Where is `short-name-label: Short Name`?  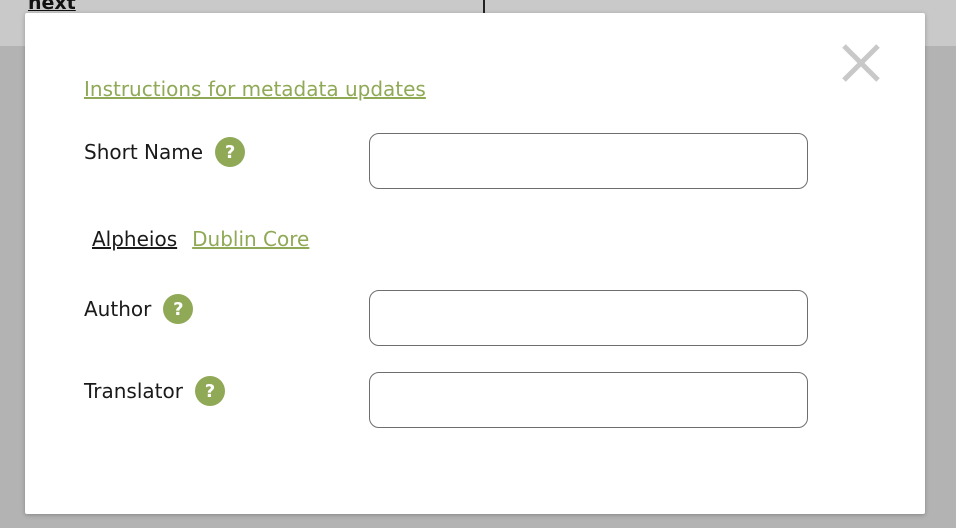 short-name-label: Short Name is located at coordinates (144, 152).